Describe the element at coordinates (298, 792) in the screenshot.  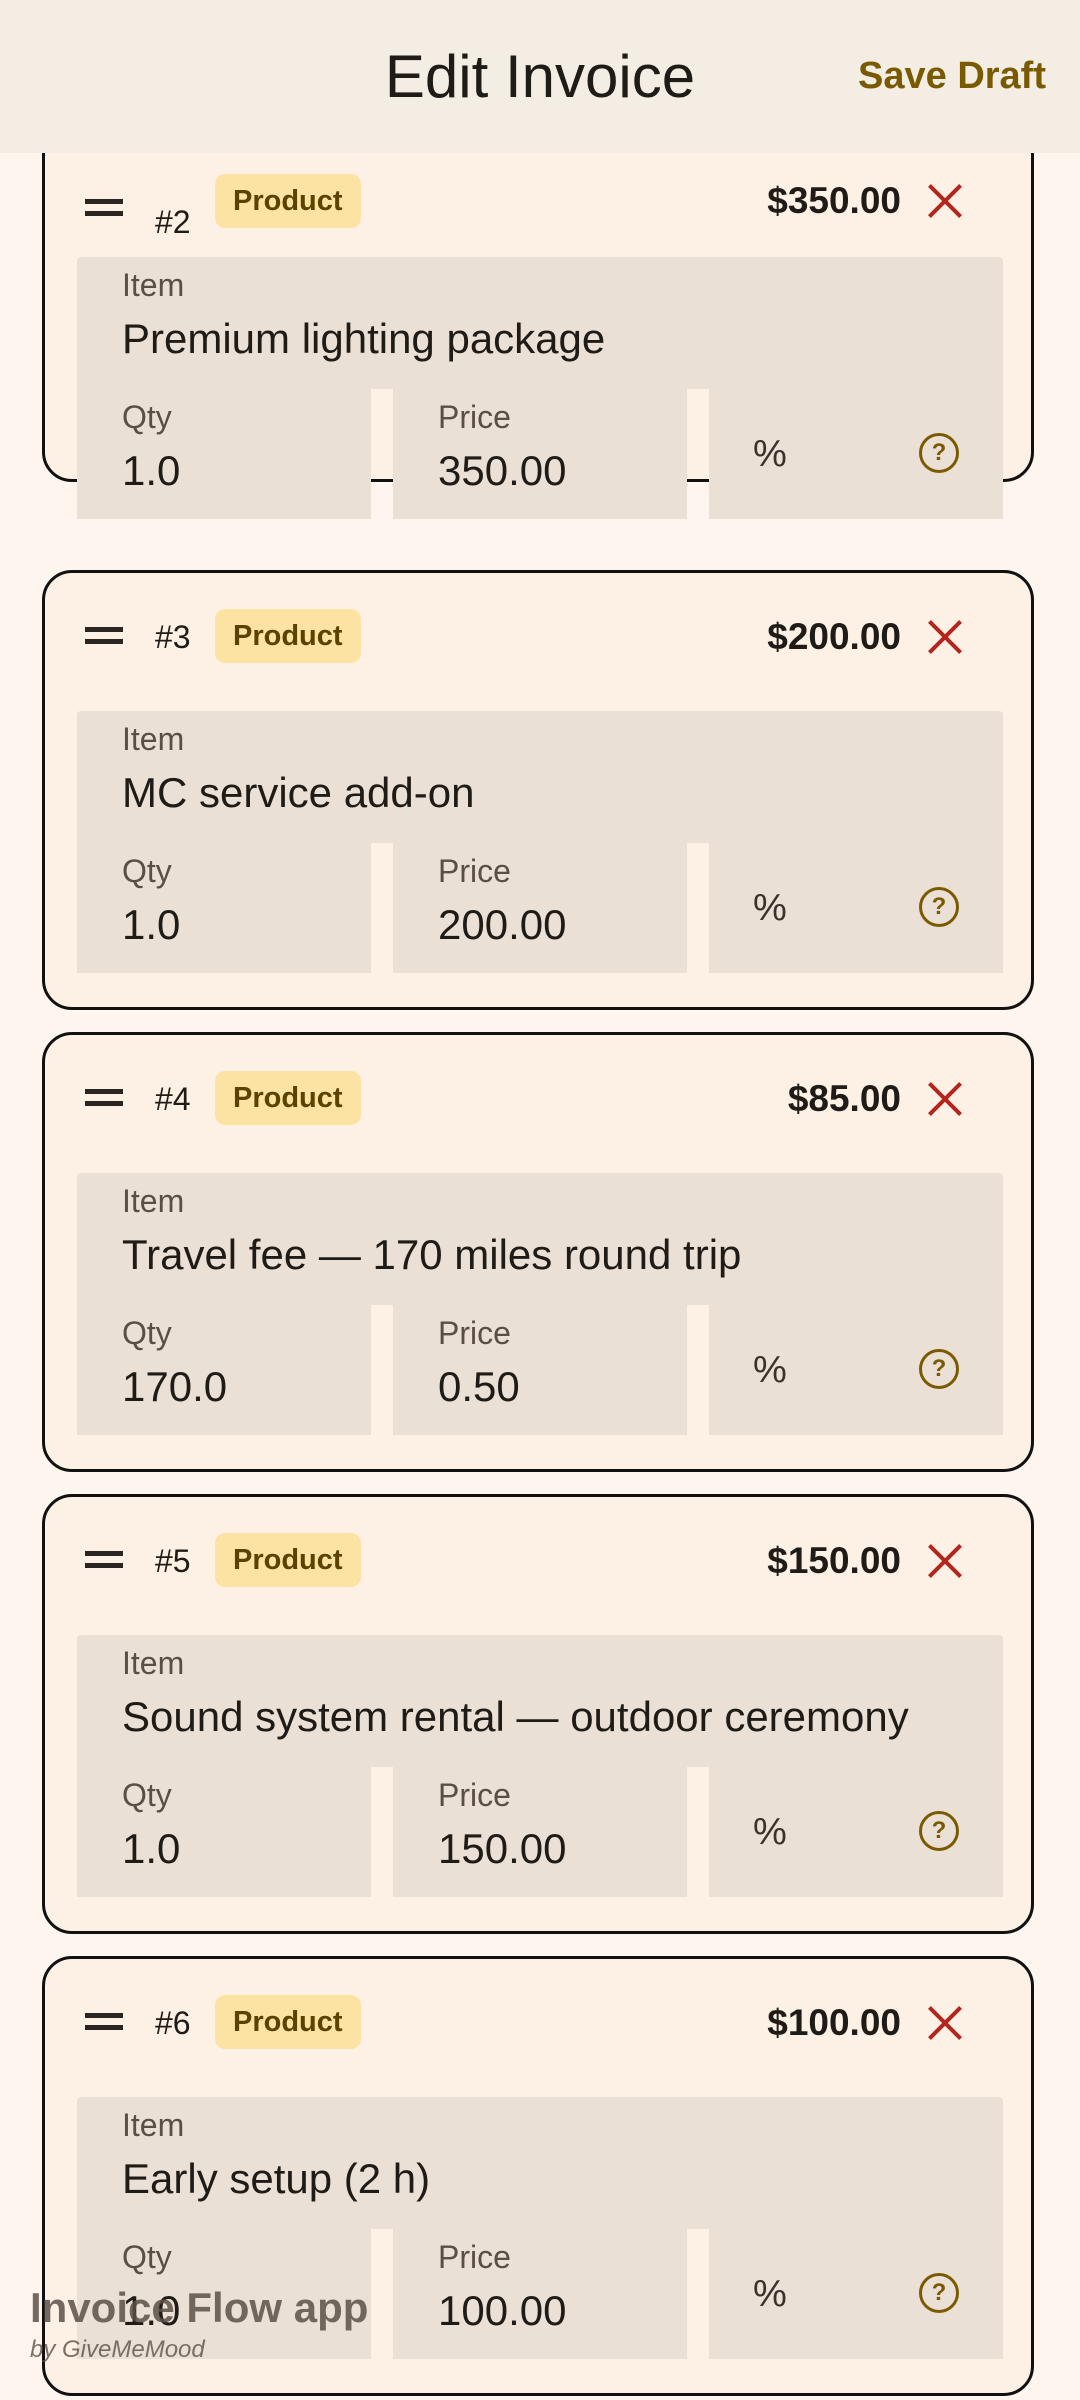
I see `item-value: MC service add-on` at that location.